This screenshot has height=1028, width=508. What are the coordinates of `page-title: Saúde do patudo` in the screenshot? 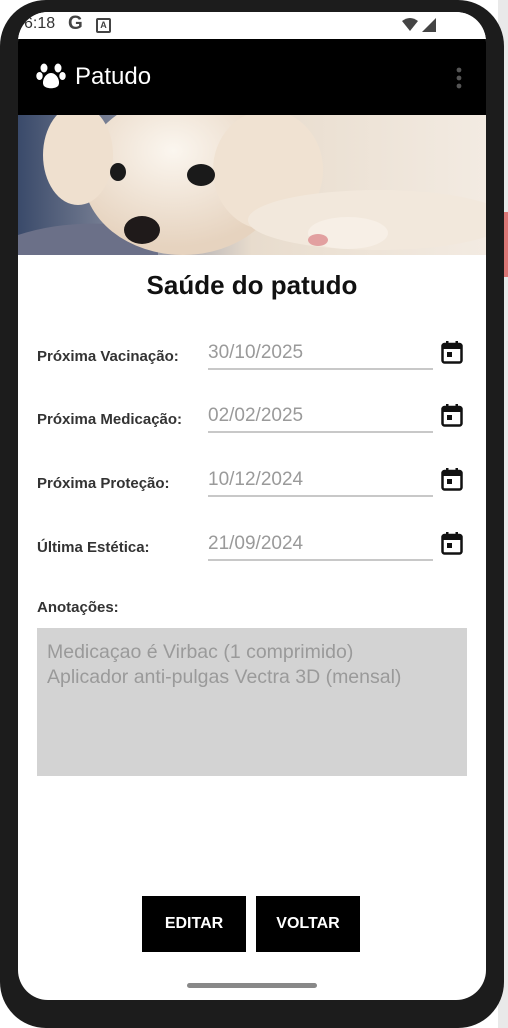 It's located at (252, 285).